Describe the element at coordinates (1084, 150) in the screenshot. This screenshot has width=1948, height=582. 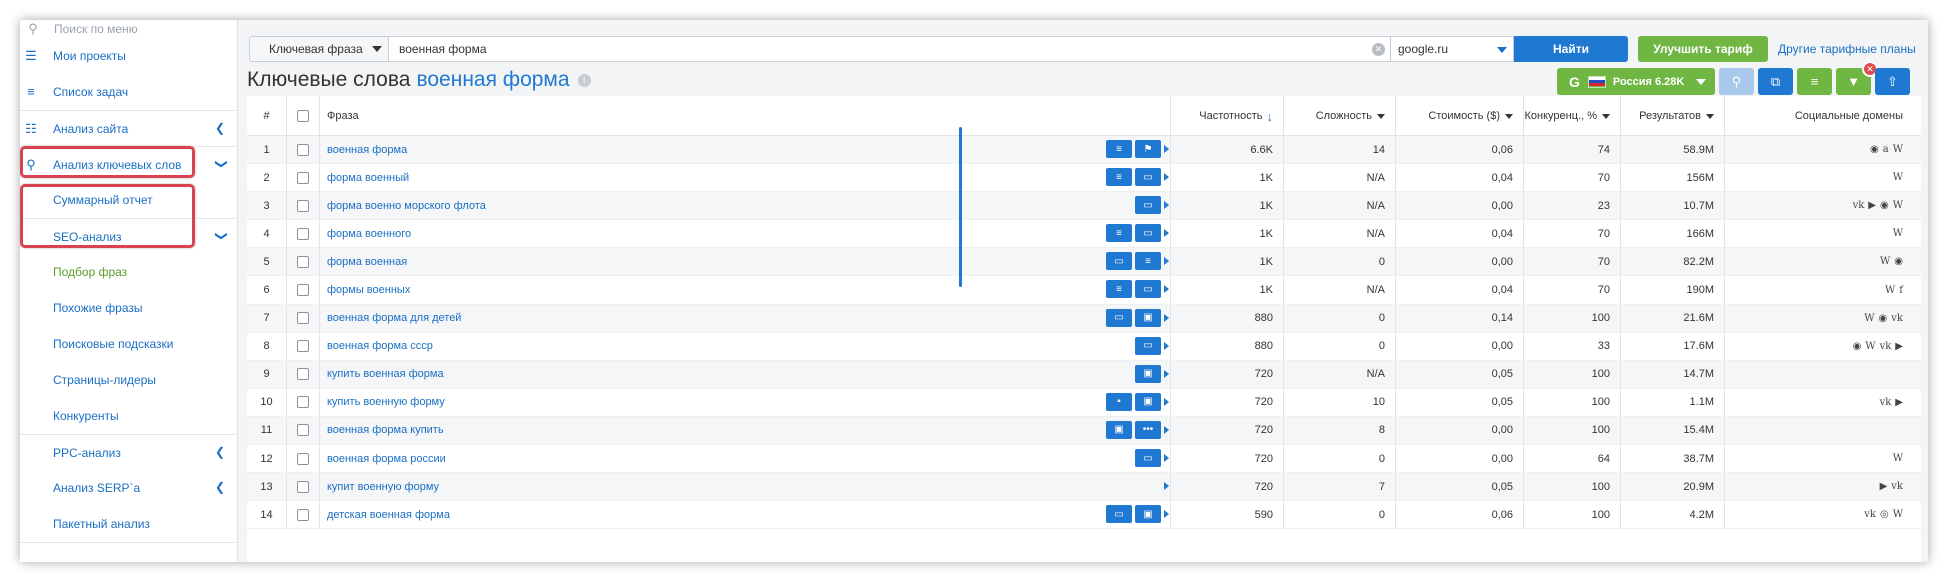
I see `table-row: 1 военная форма ≡ ⚑ 6.6K 14 0,06 74 58.9M ◉ a W` at that location.